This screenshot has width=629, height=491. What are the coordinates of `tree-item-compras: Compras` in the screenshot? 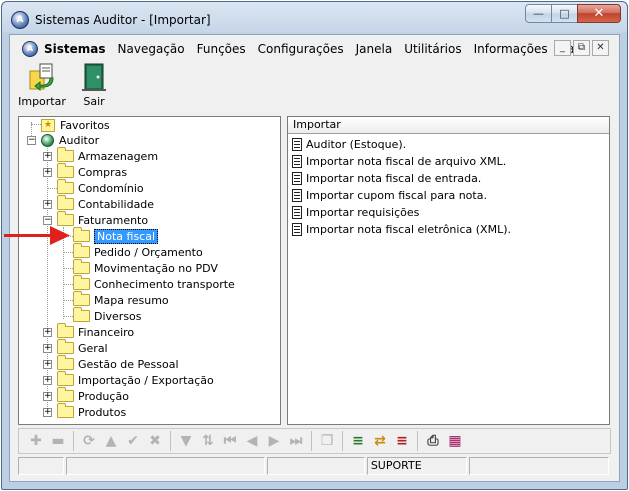 It's located at (92, 171).